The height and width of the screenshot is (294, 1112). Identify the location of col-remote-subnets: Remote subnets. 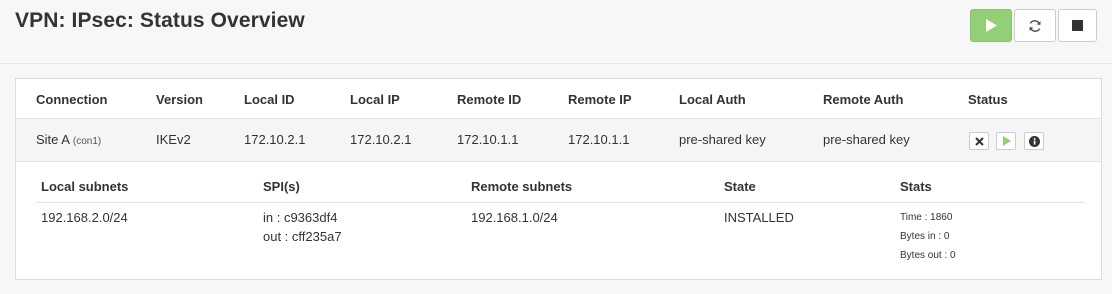
(522, 186).